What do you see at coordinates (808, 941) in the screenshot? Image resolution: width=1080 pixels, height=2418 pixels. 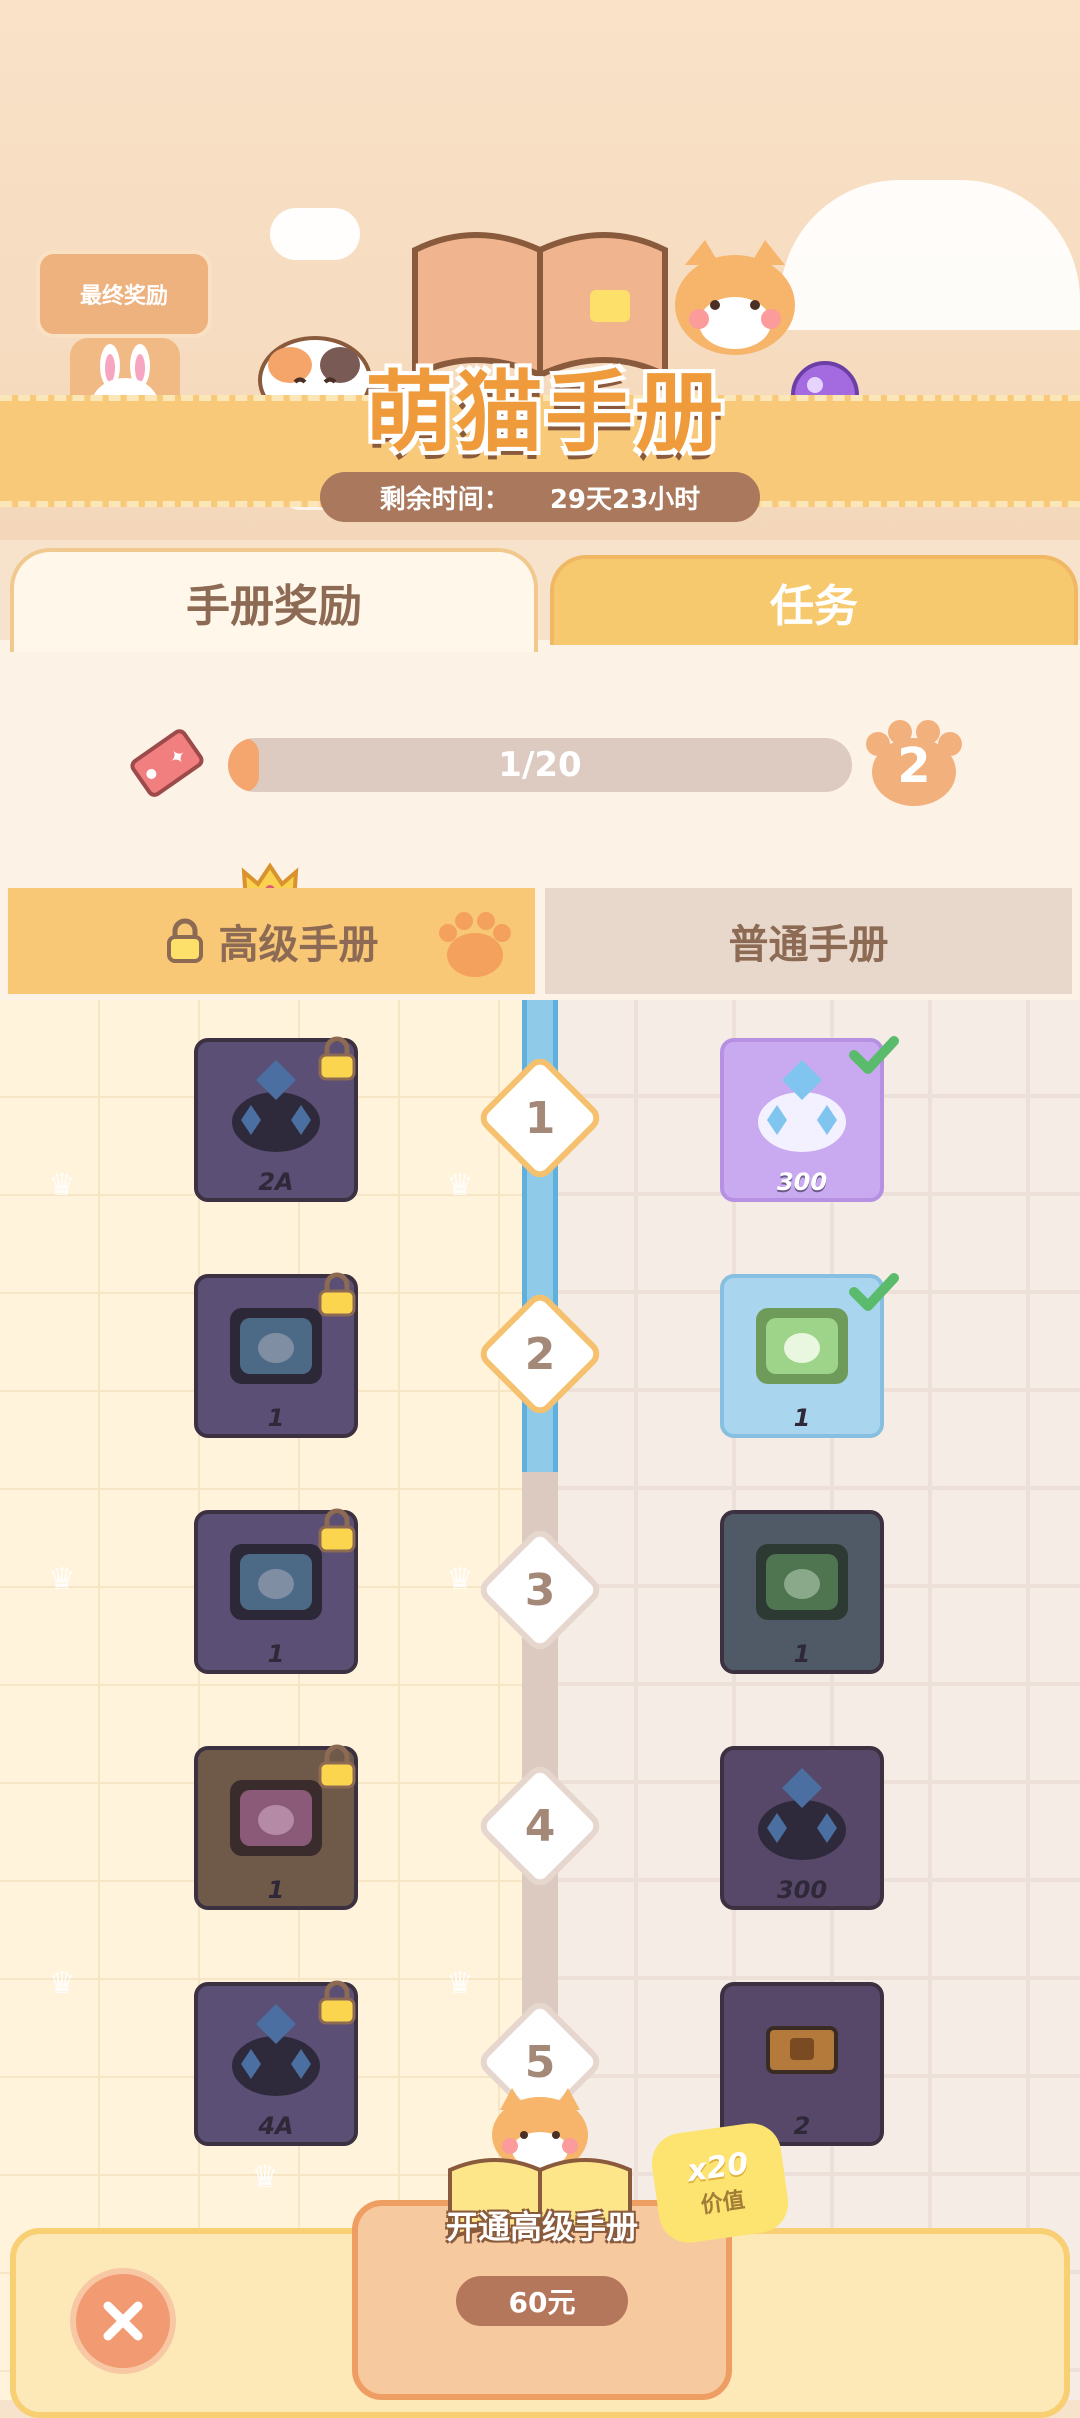 I see `normal-handbook-header: 普通手册` at bounding box center [808, 941].